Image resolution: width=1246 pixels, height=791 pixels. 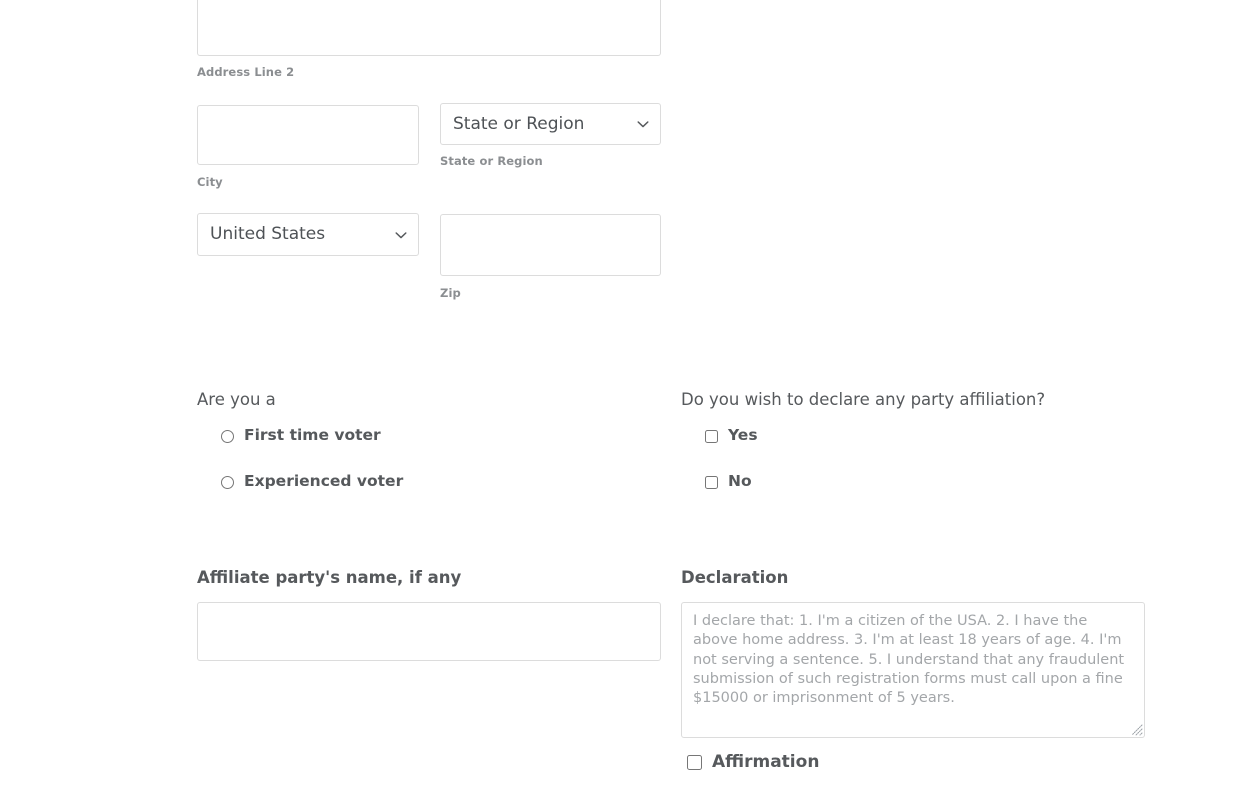 What do you see at coordinates (711, 482) in the screenshot?
I see `checkbox-party-no-input` at bounding box center [711, 482].